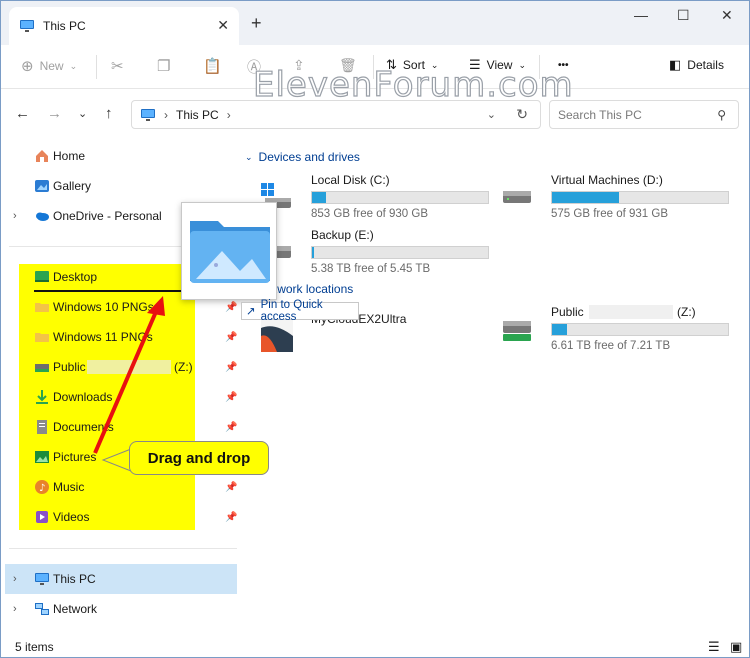 The width and height of the screenshot is (750, 658). Describe the element at coordinates (229, 251) in the screenshot. I see `drag-preview-thumbnail` at that location.